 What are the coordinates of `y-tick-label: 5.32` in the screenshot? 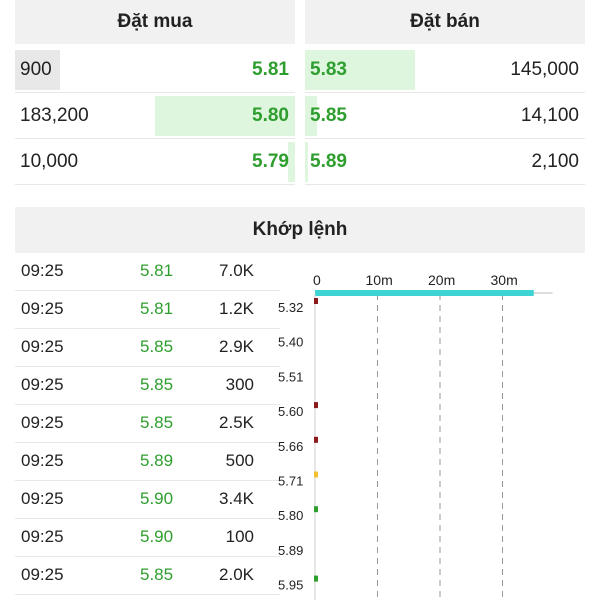 It's located at (290, 307).